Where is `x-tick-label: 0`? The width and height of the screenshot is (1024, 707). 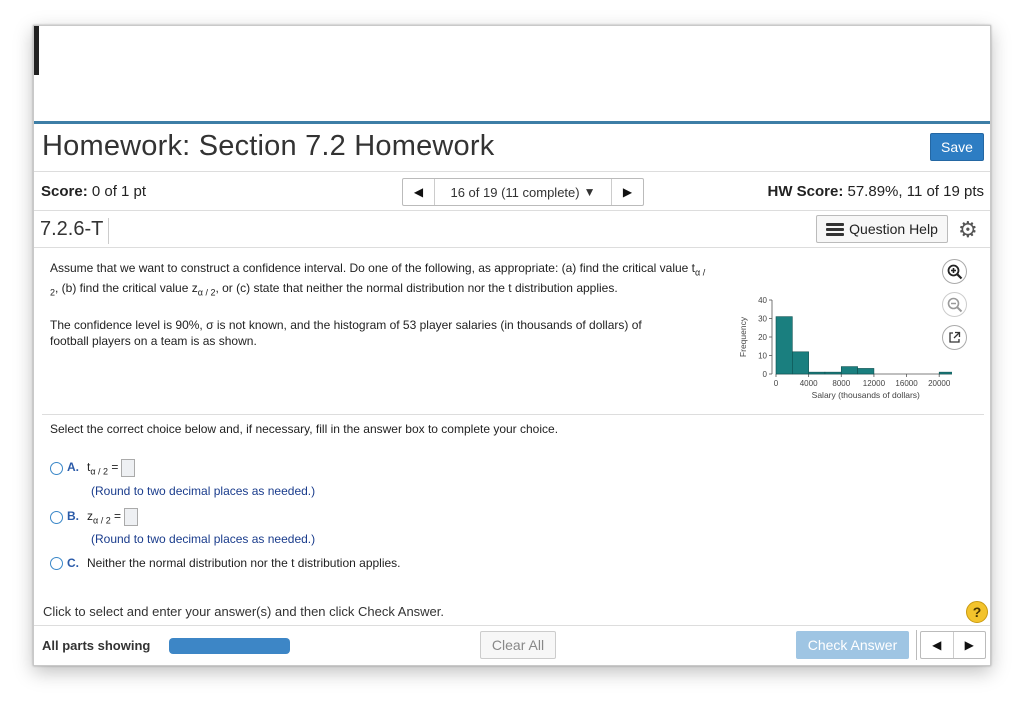 x-tick-label: 0 is located at coordinates (776, 383).